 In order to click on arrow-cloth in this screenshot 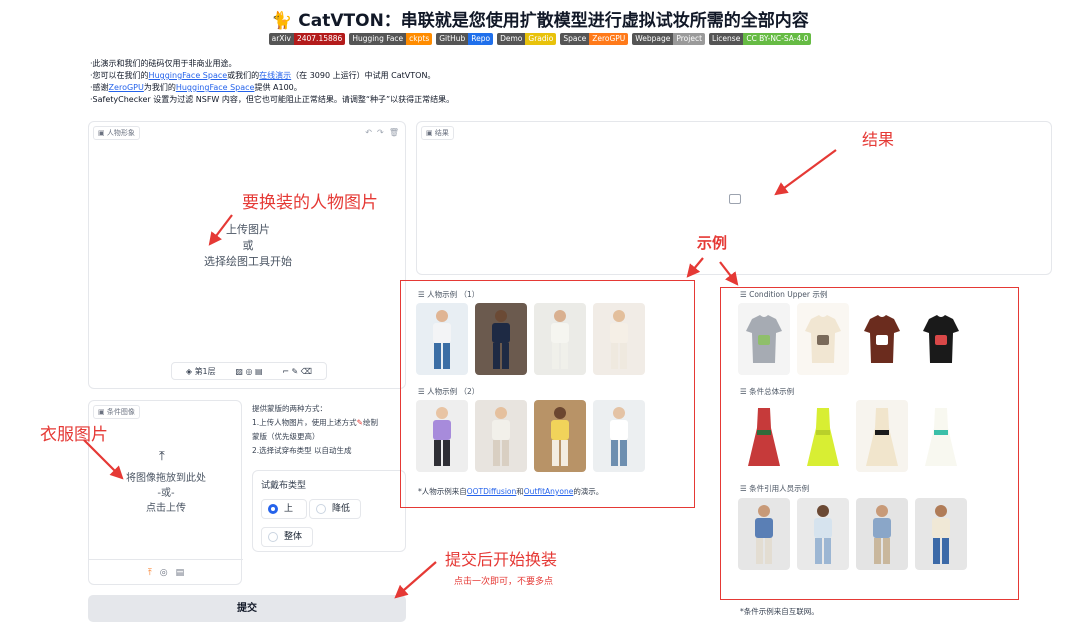, I will do `click(103, 459)`.